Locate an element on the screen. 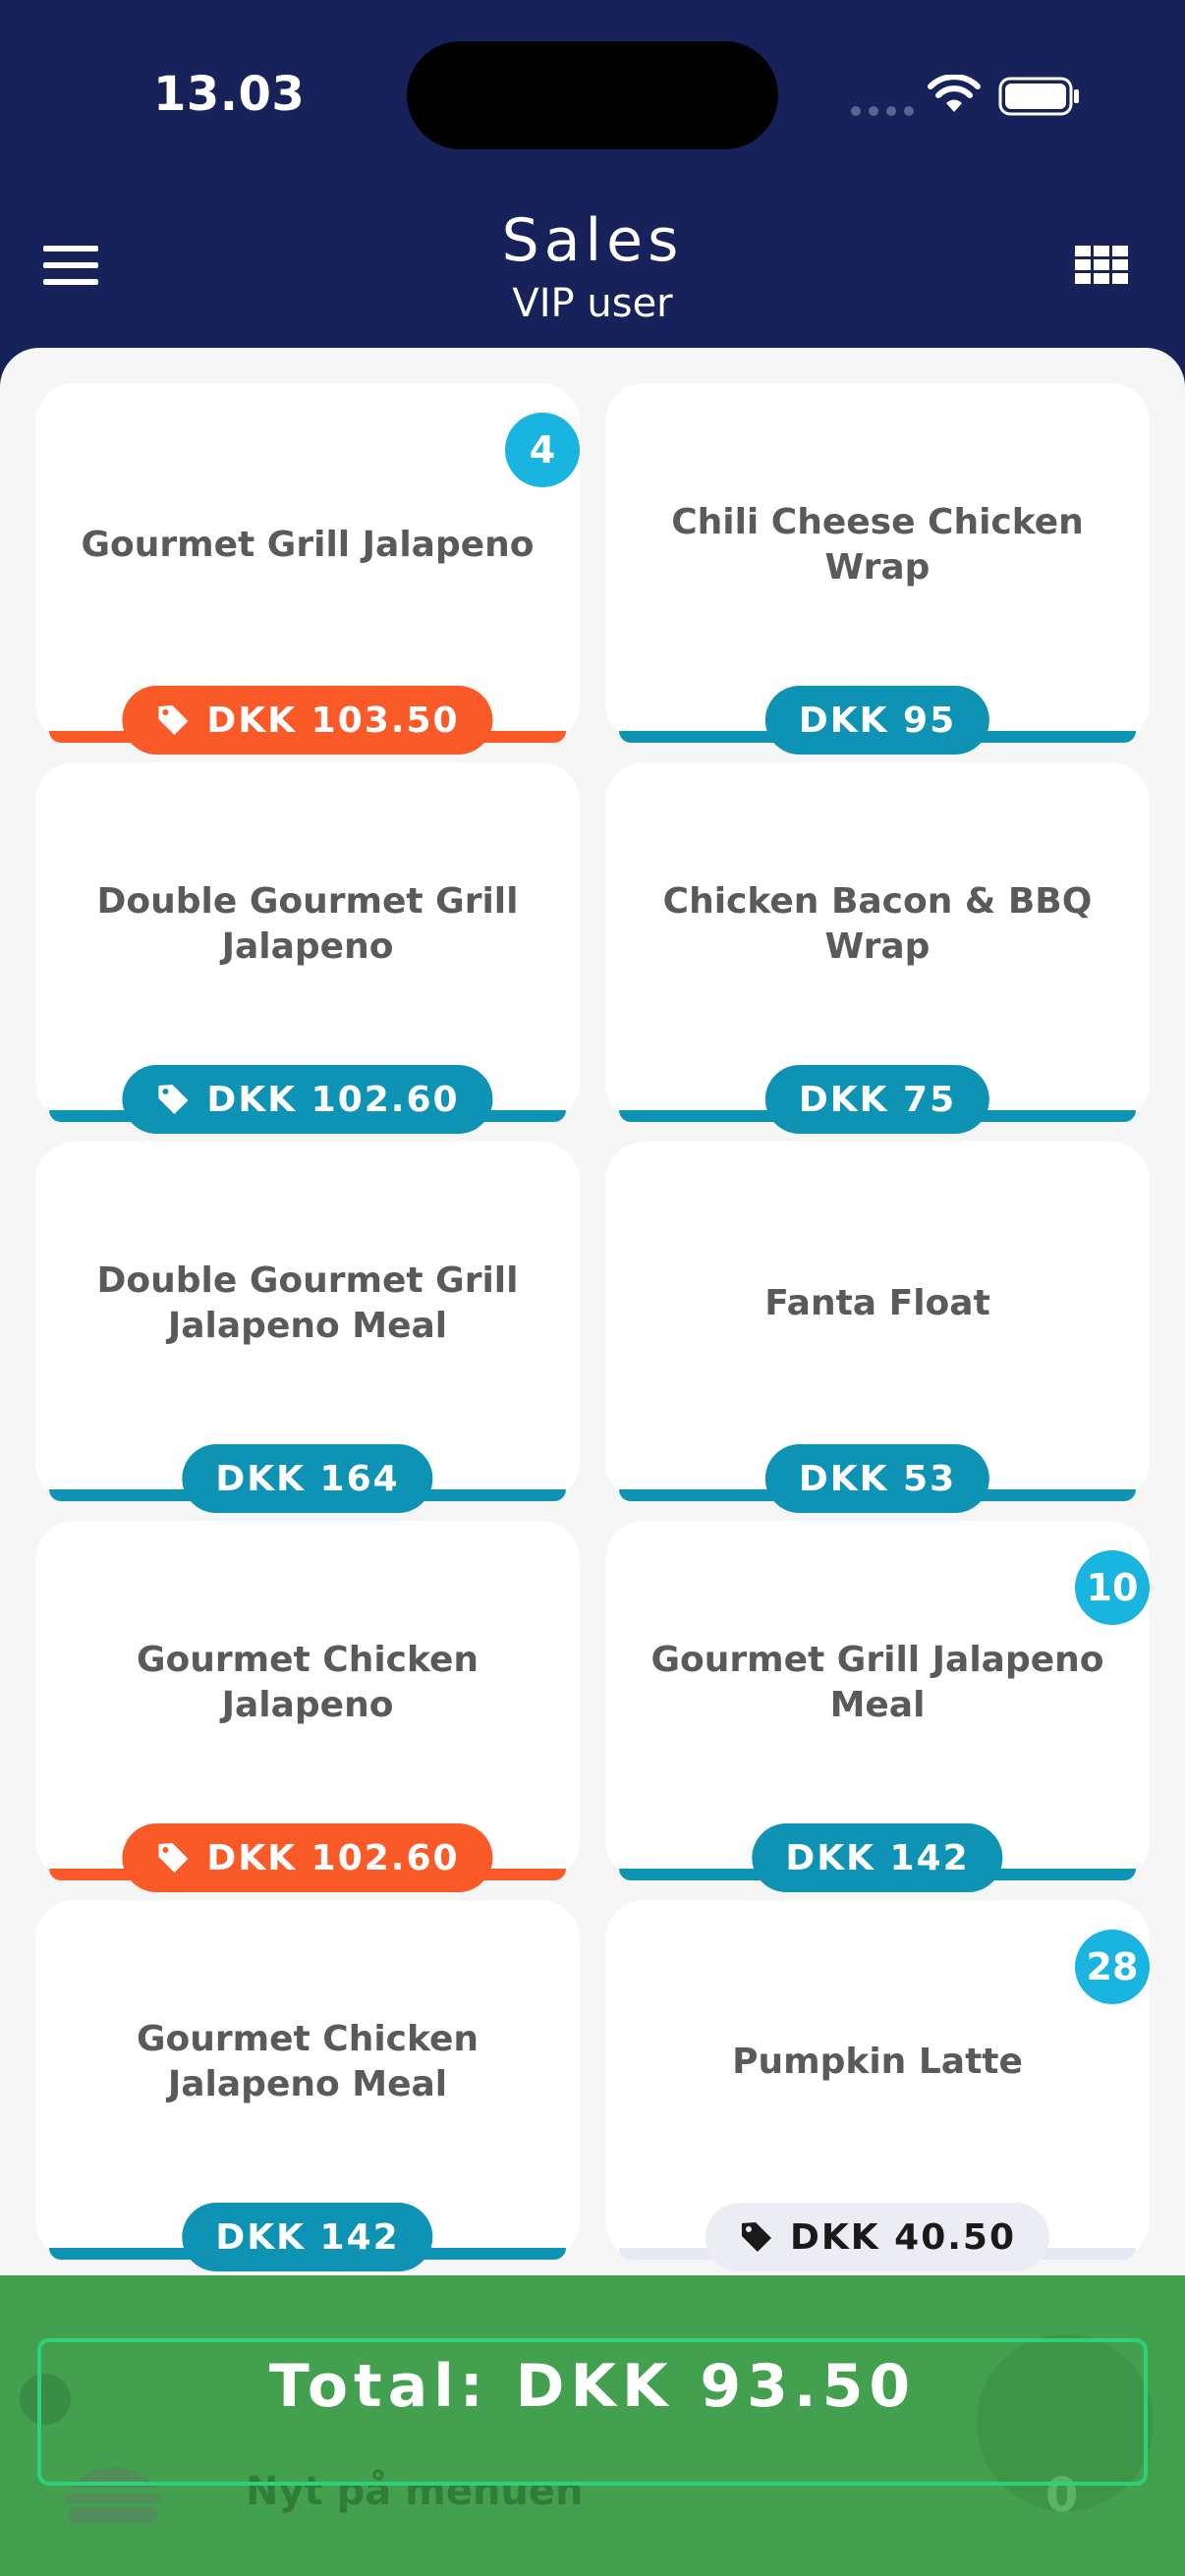 This screenshot has height=2576, width=1185. quantity-badge: 28 is located at coordinates (1112, 1967).